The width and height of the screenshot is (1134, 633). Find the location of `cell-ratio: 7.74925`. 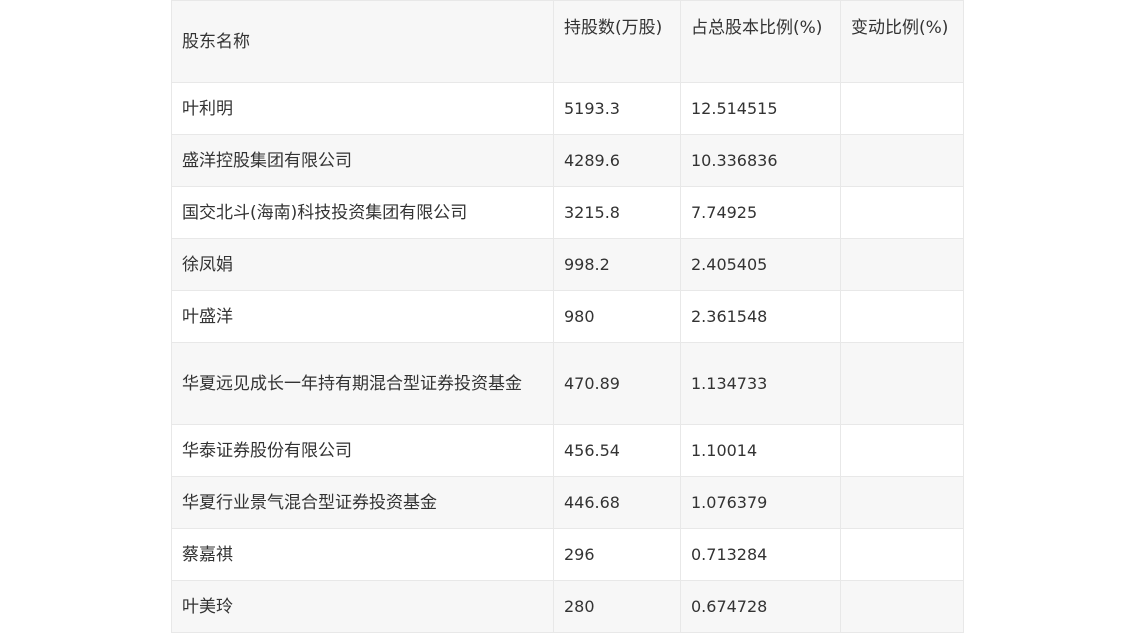

cell-ratio: 7.74925 is located at coordinates (760, 212).